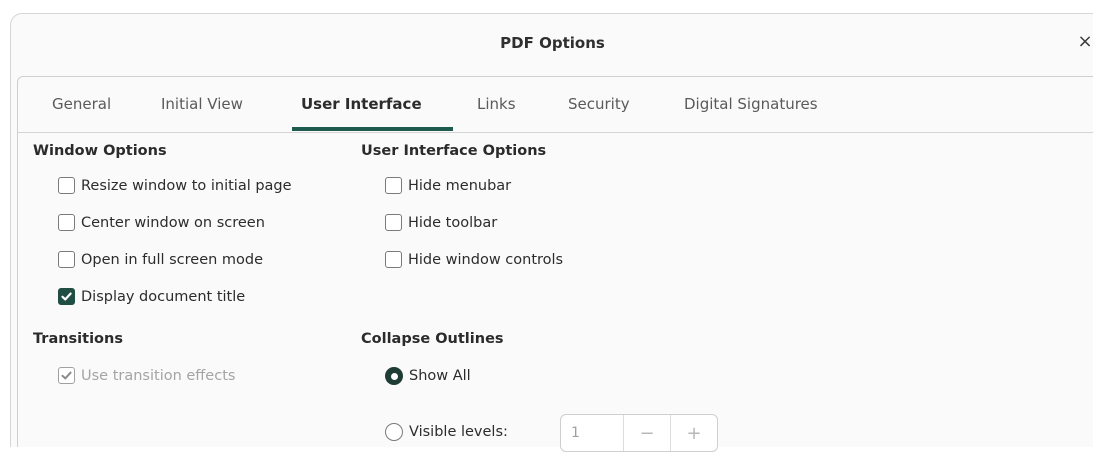 This screenshot has height=452, width=1093. Describe the element at coordinates (496, 104) in the screenshot. I see `tab-links: Links` at that location.